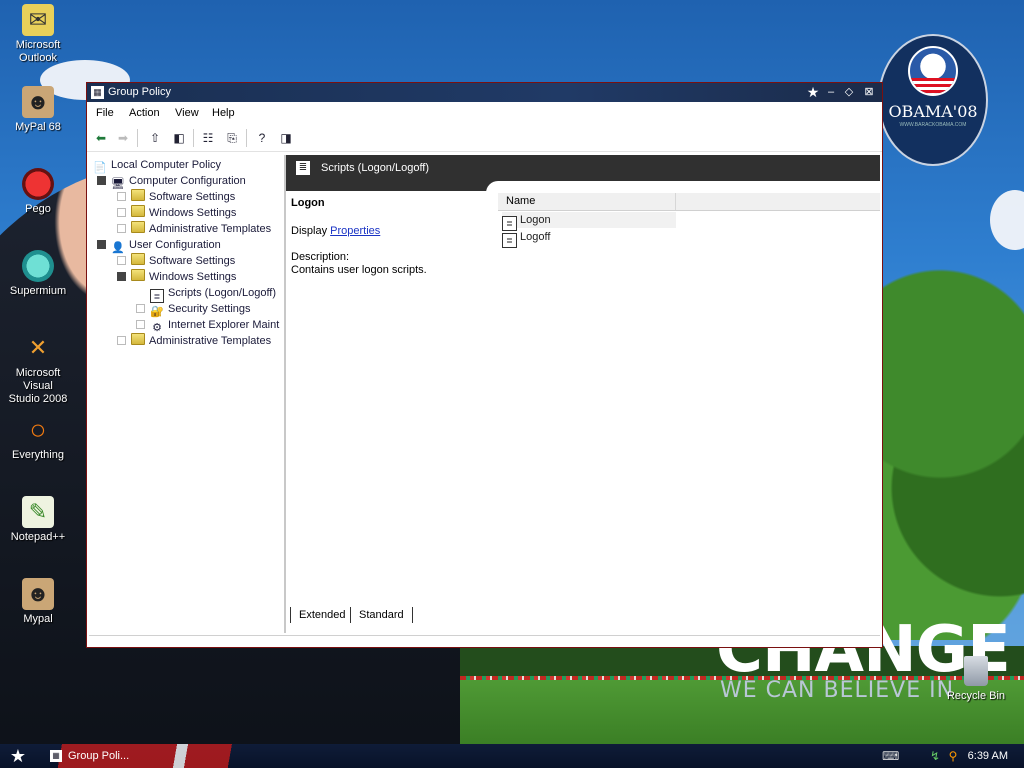 The width and height of the screenshot is (1024, 768). What do you see at coordinates (193, 277) in the screenshot?
I see `tree-item-label: Windows Settings` at bounding box center [193, 277].